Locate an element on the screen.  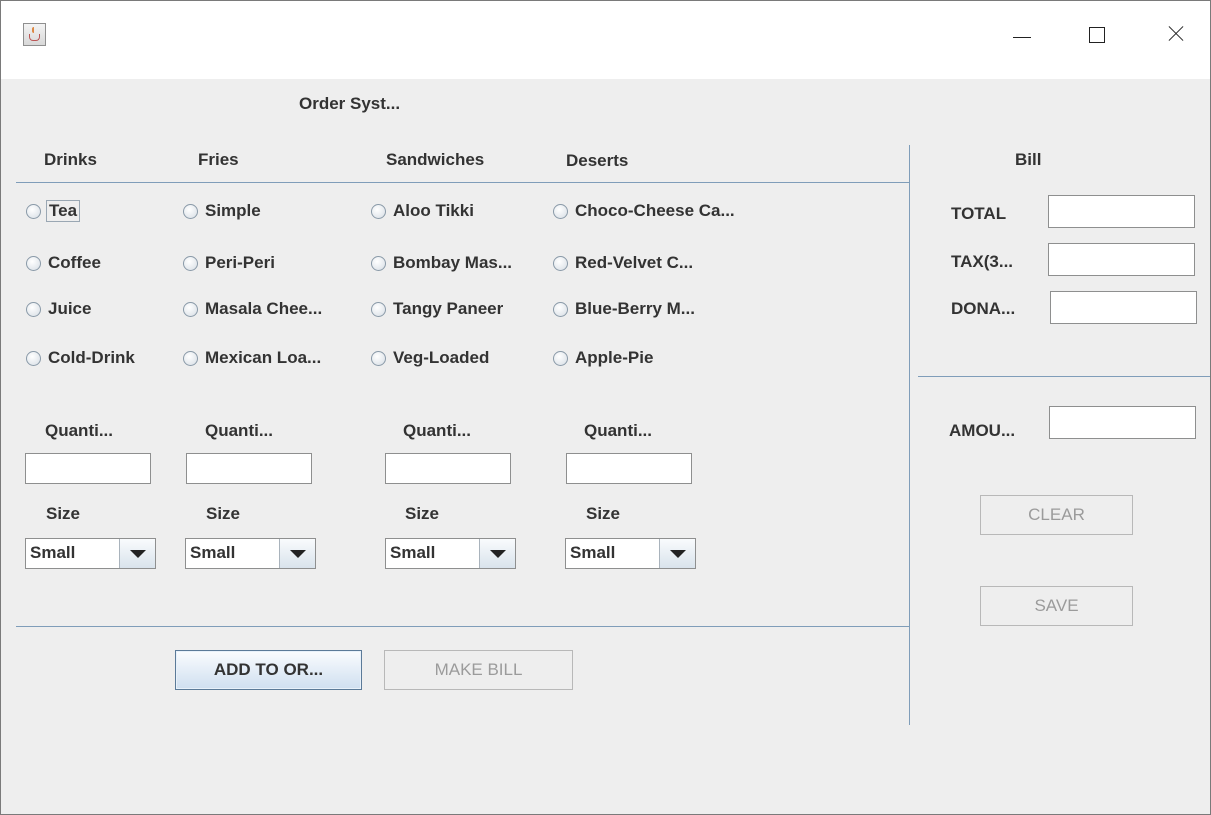
category-header-fries: Fries is located at coordinates (218, 159).